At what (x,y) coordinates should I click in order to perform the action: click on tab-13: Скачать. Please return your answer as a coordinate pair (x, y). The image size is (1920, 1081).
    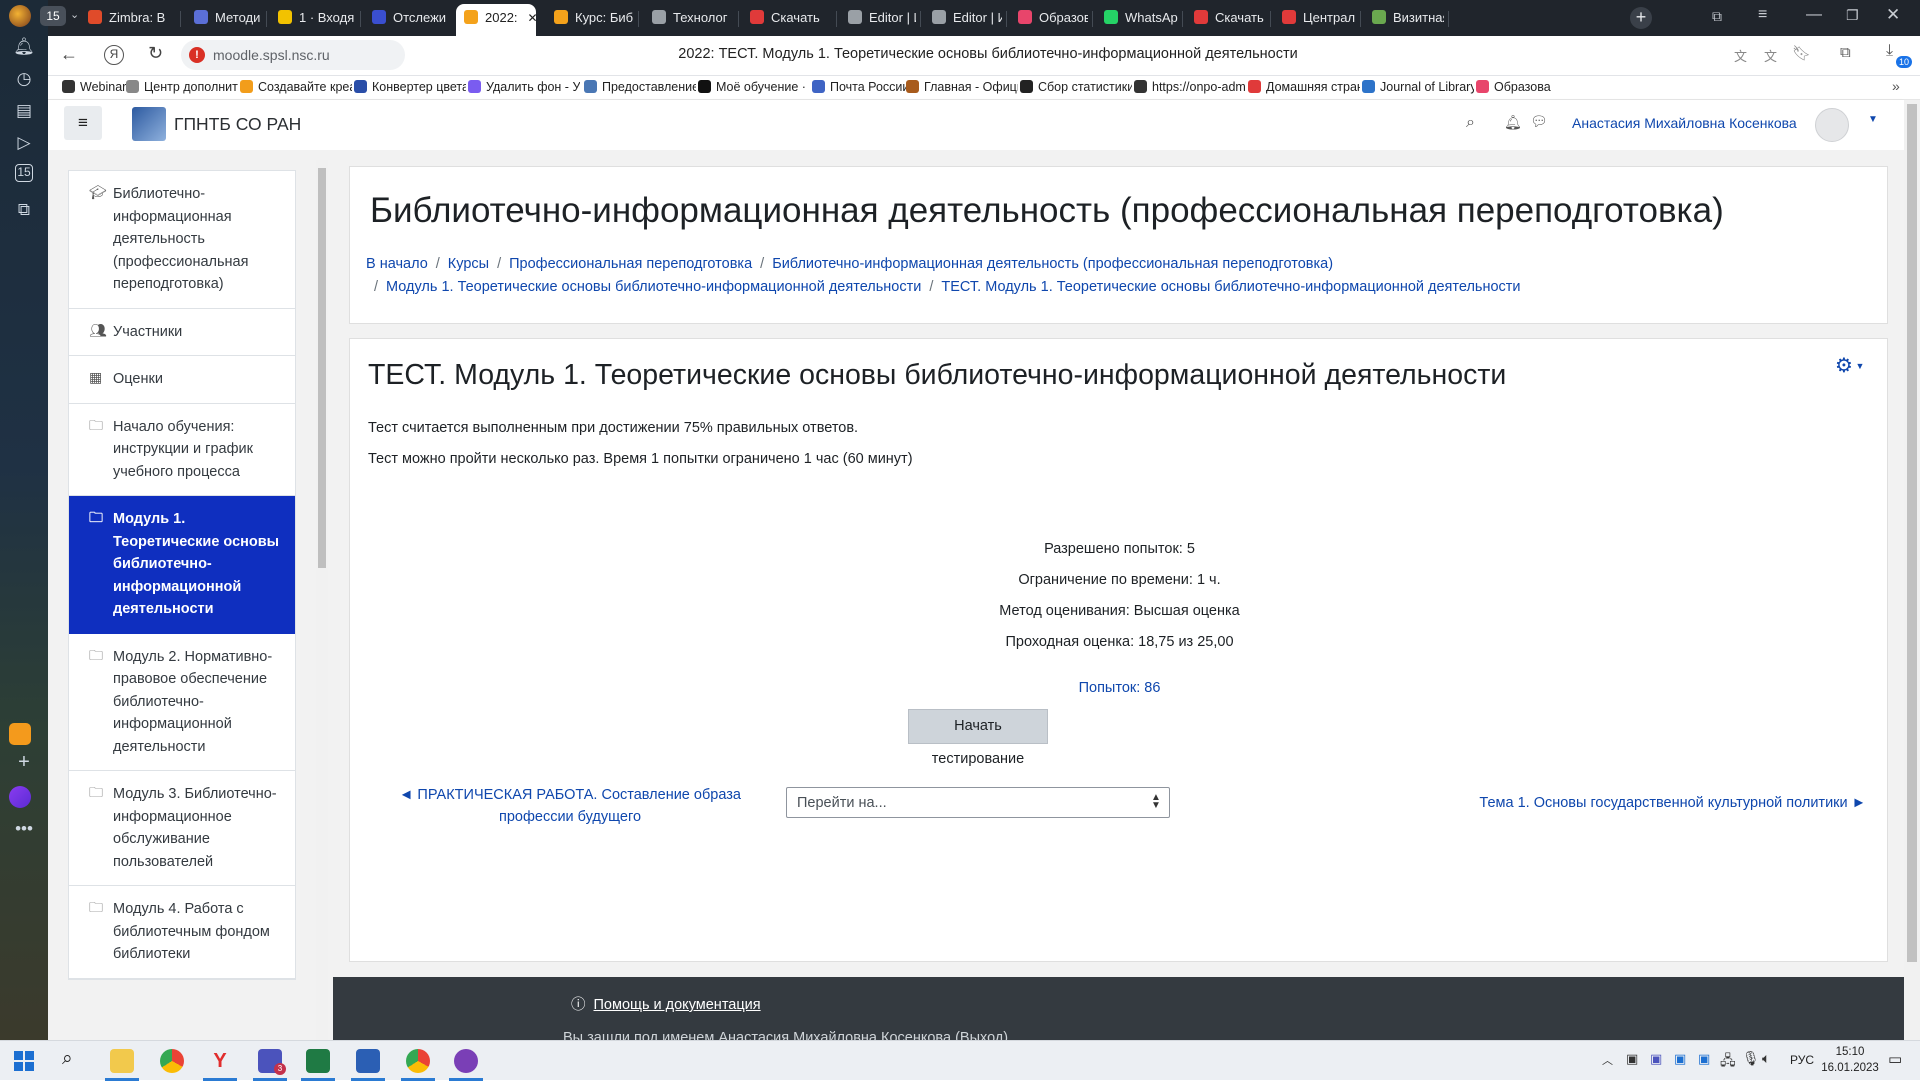
    Looking at the image, I should click on (1226, 18).